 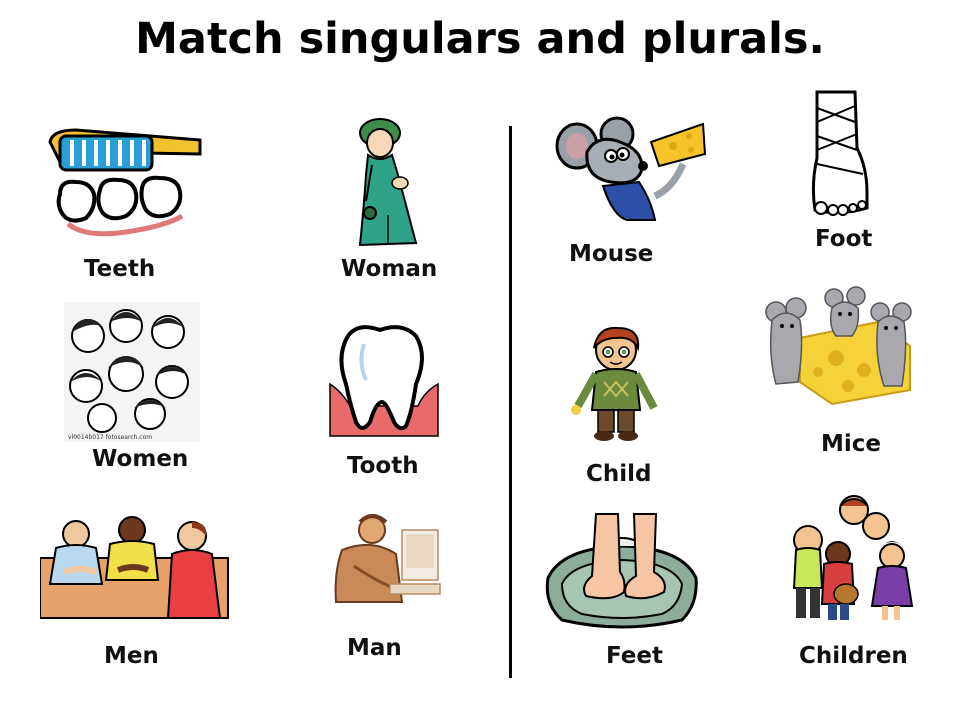 I want to click on word-children: Children, so click(x=853, y=656).